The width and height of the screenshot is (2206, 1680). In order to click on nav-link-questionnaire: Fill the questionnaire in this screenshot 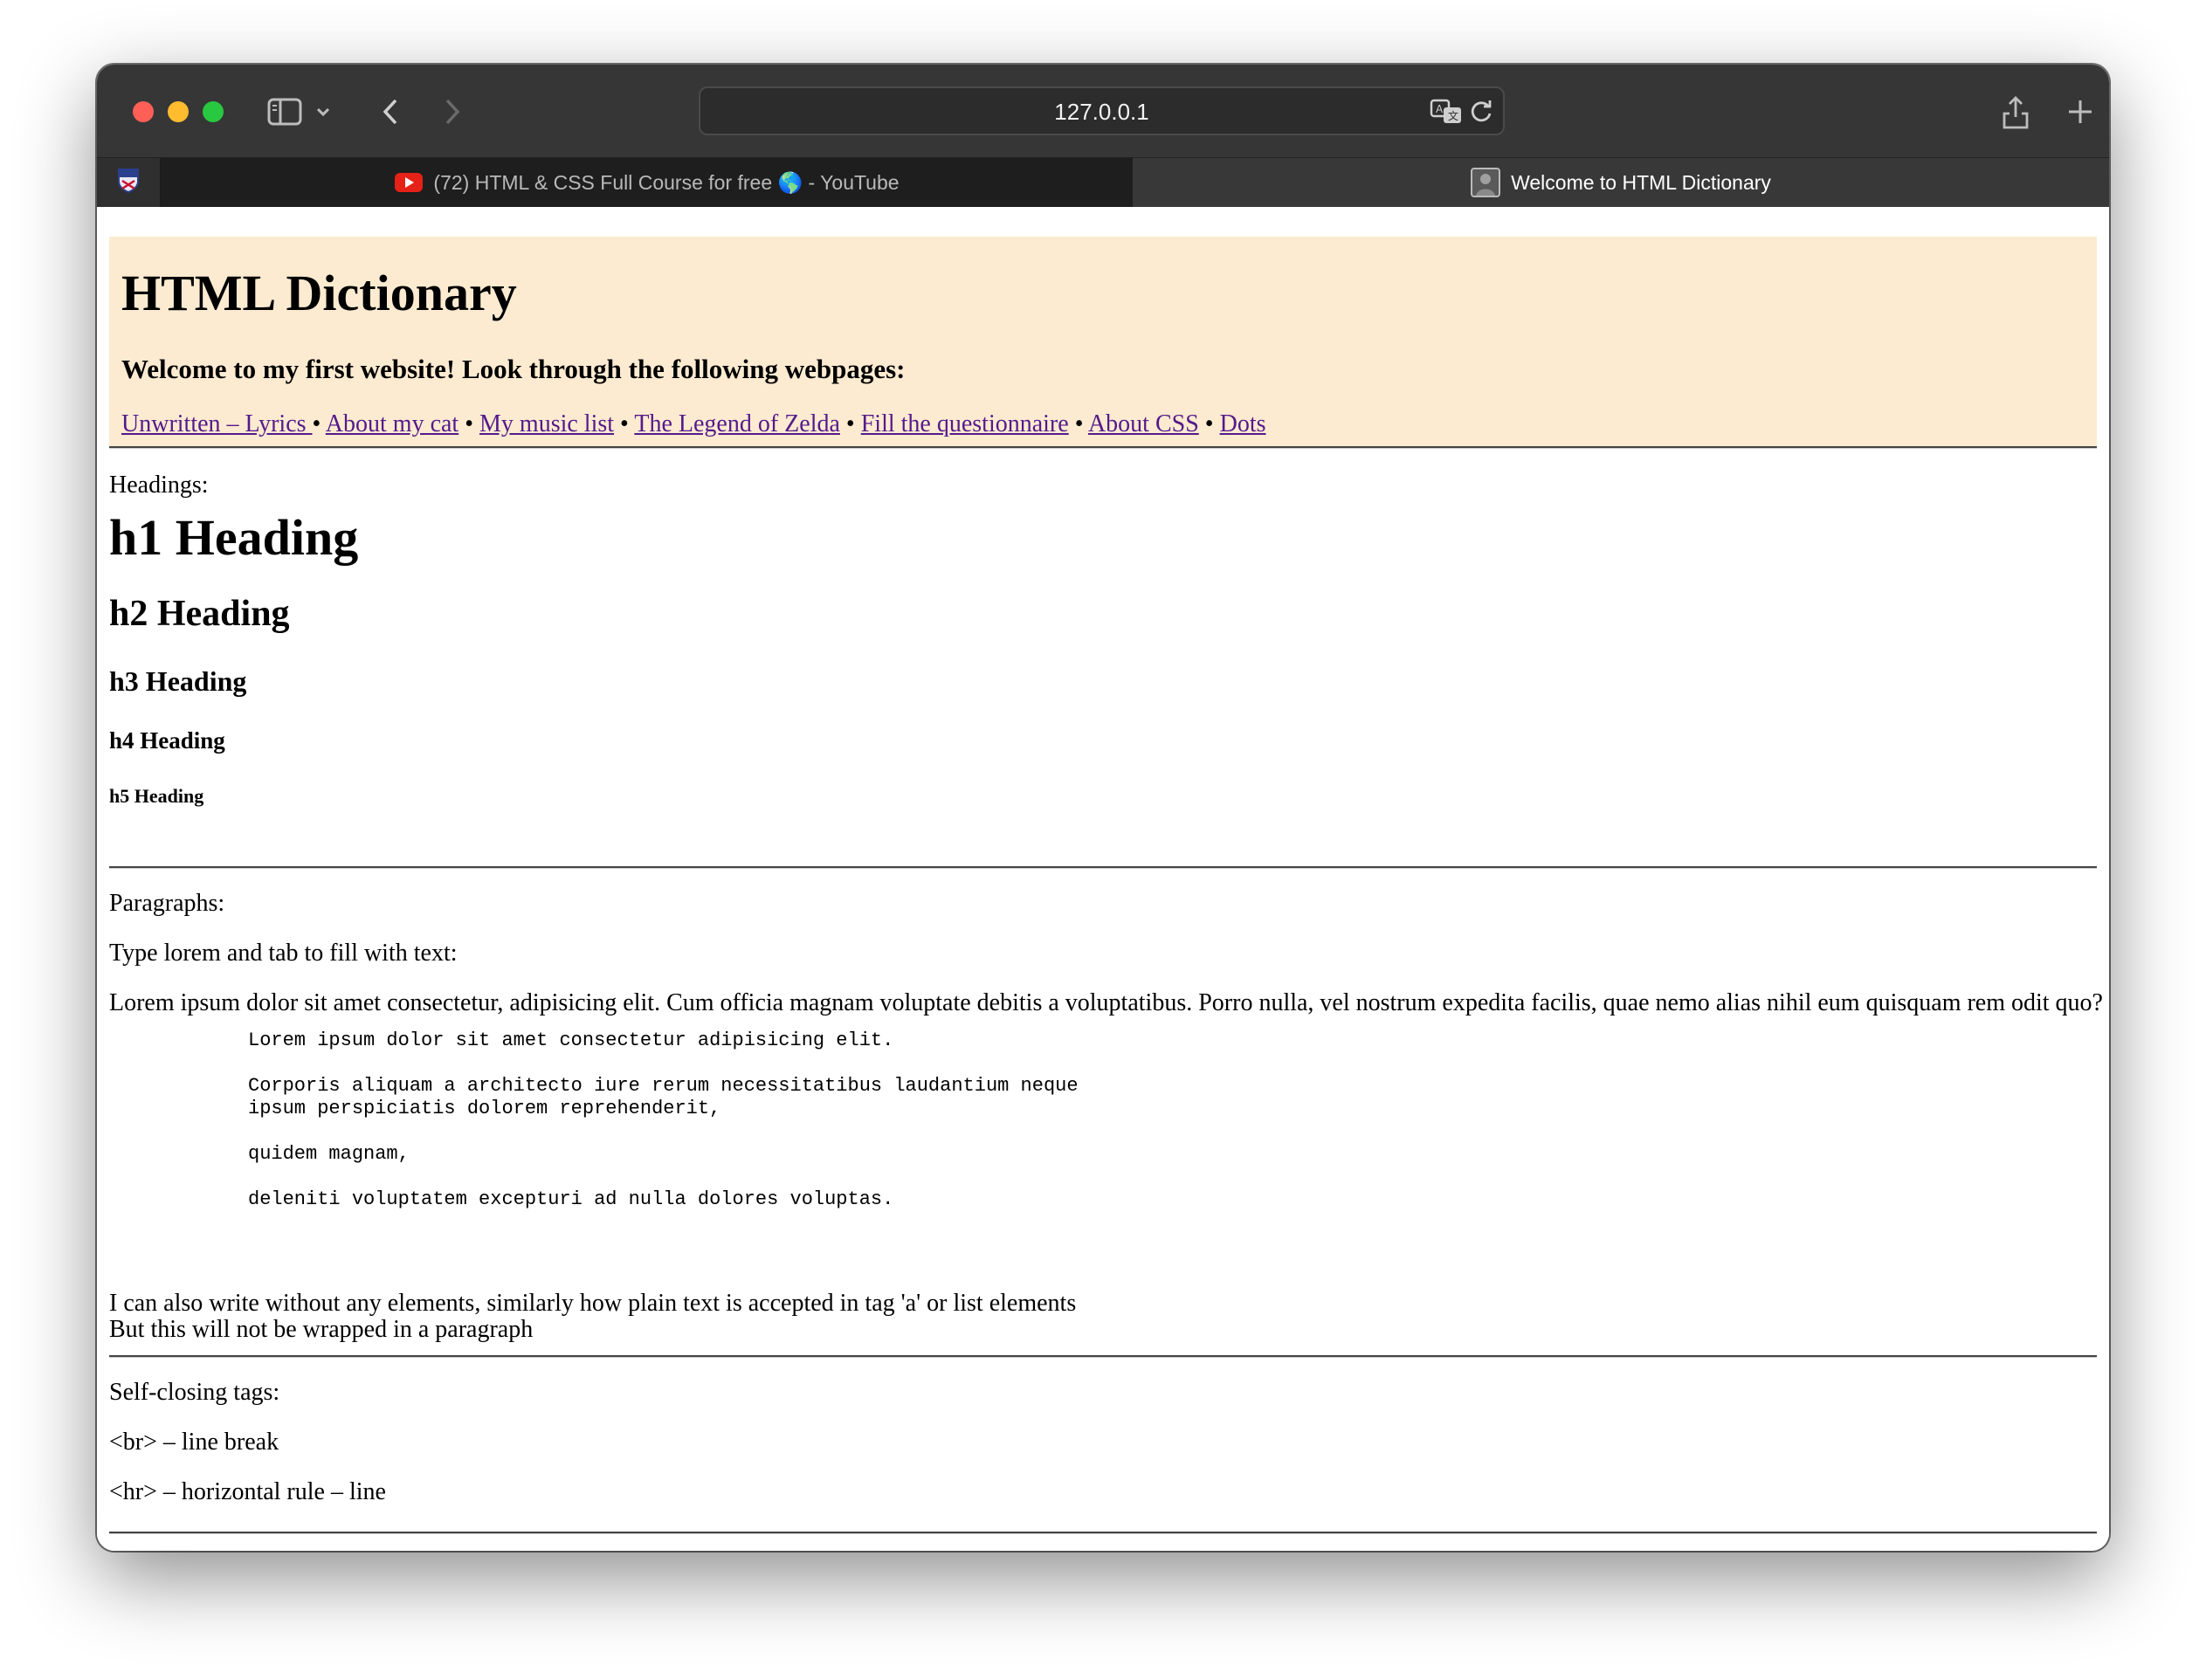, I will do `click(965, 423)`.